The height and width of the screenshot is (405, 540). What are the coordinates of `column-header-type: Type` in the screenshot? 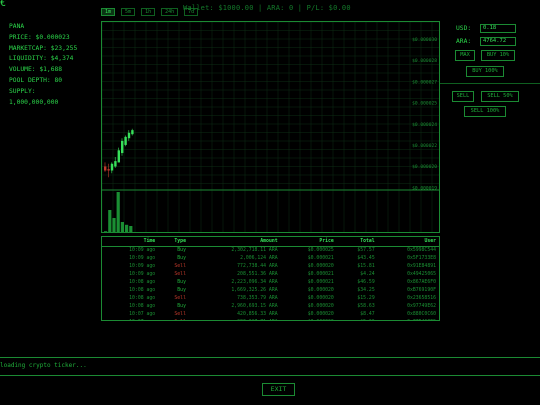 It's located at (173, 242).